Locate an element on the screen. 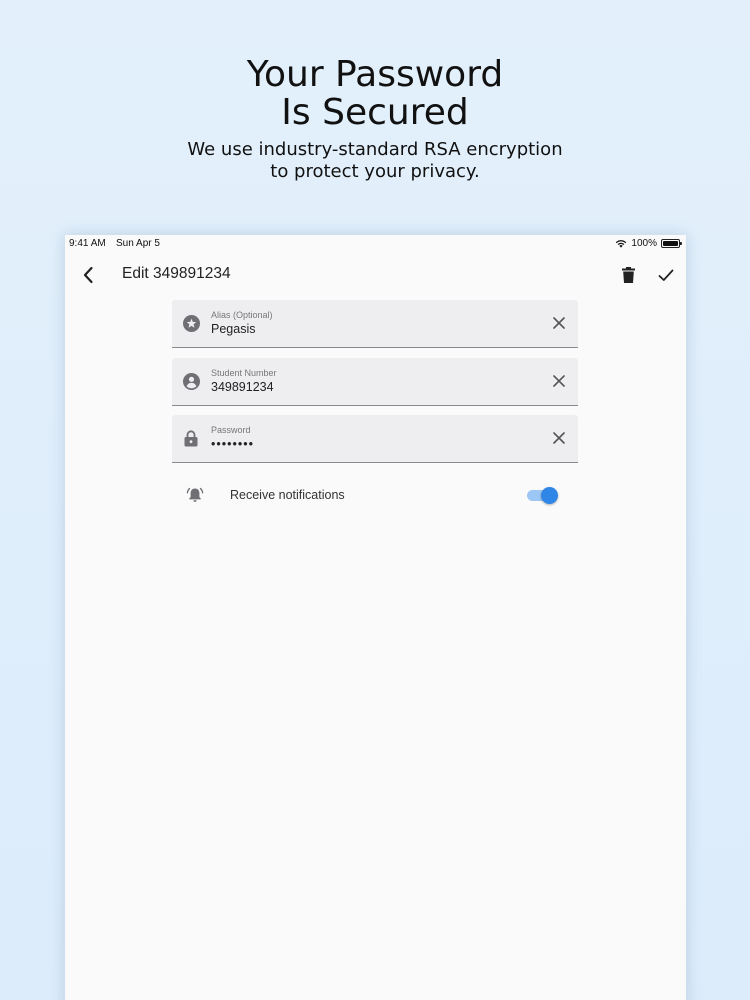 The height and width of the screenshot is (1000, 750). account-circle-icon is located at coordinates (191, 381).